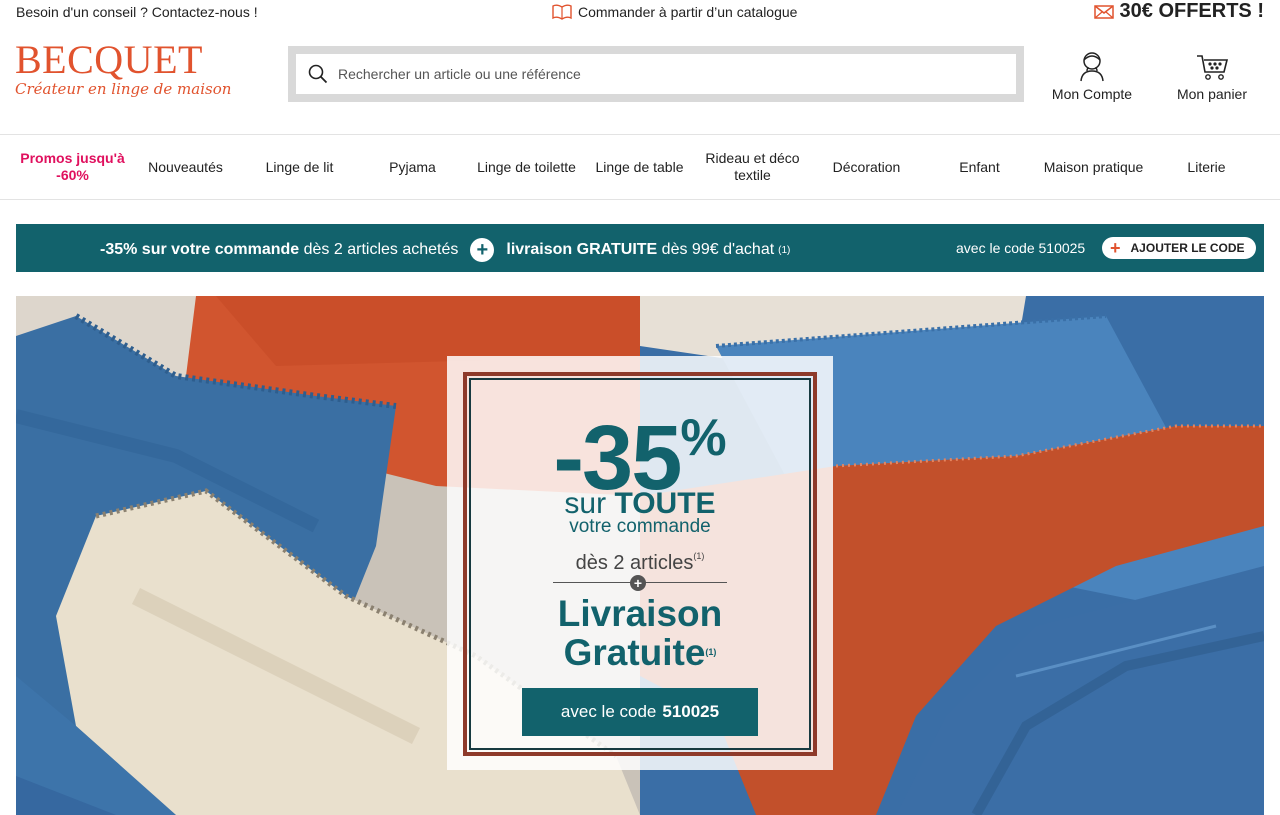 The image size is (1280, 815). Describe the element at coordinates (1093, 167) in the screenshot. I see `nav-item-maison-pratique: Maison pratique` at that location.